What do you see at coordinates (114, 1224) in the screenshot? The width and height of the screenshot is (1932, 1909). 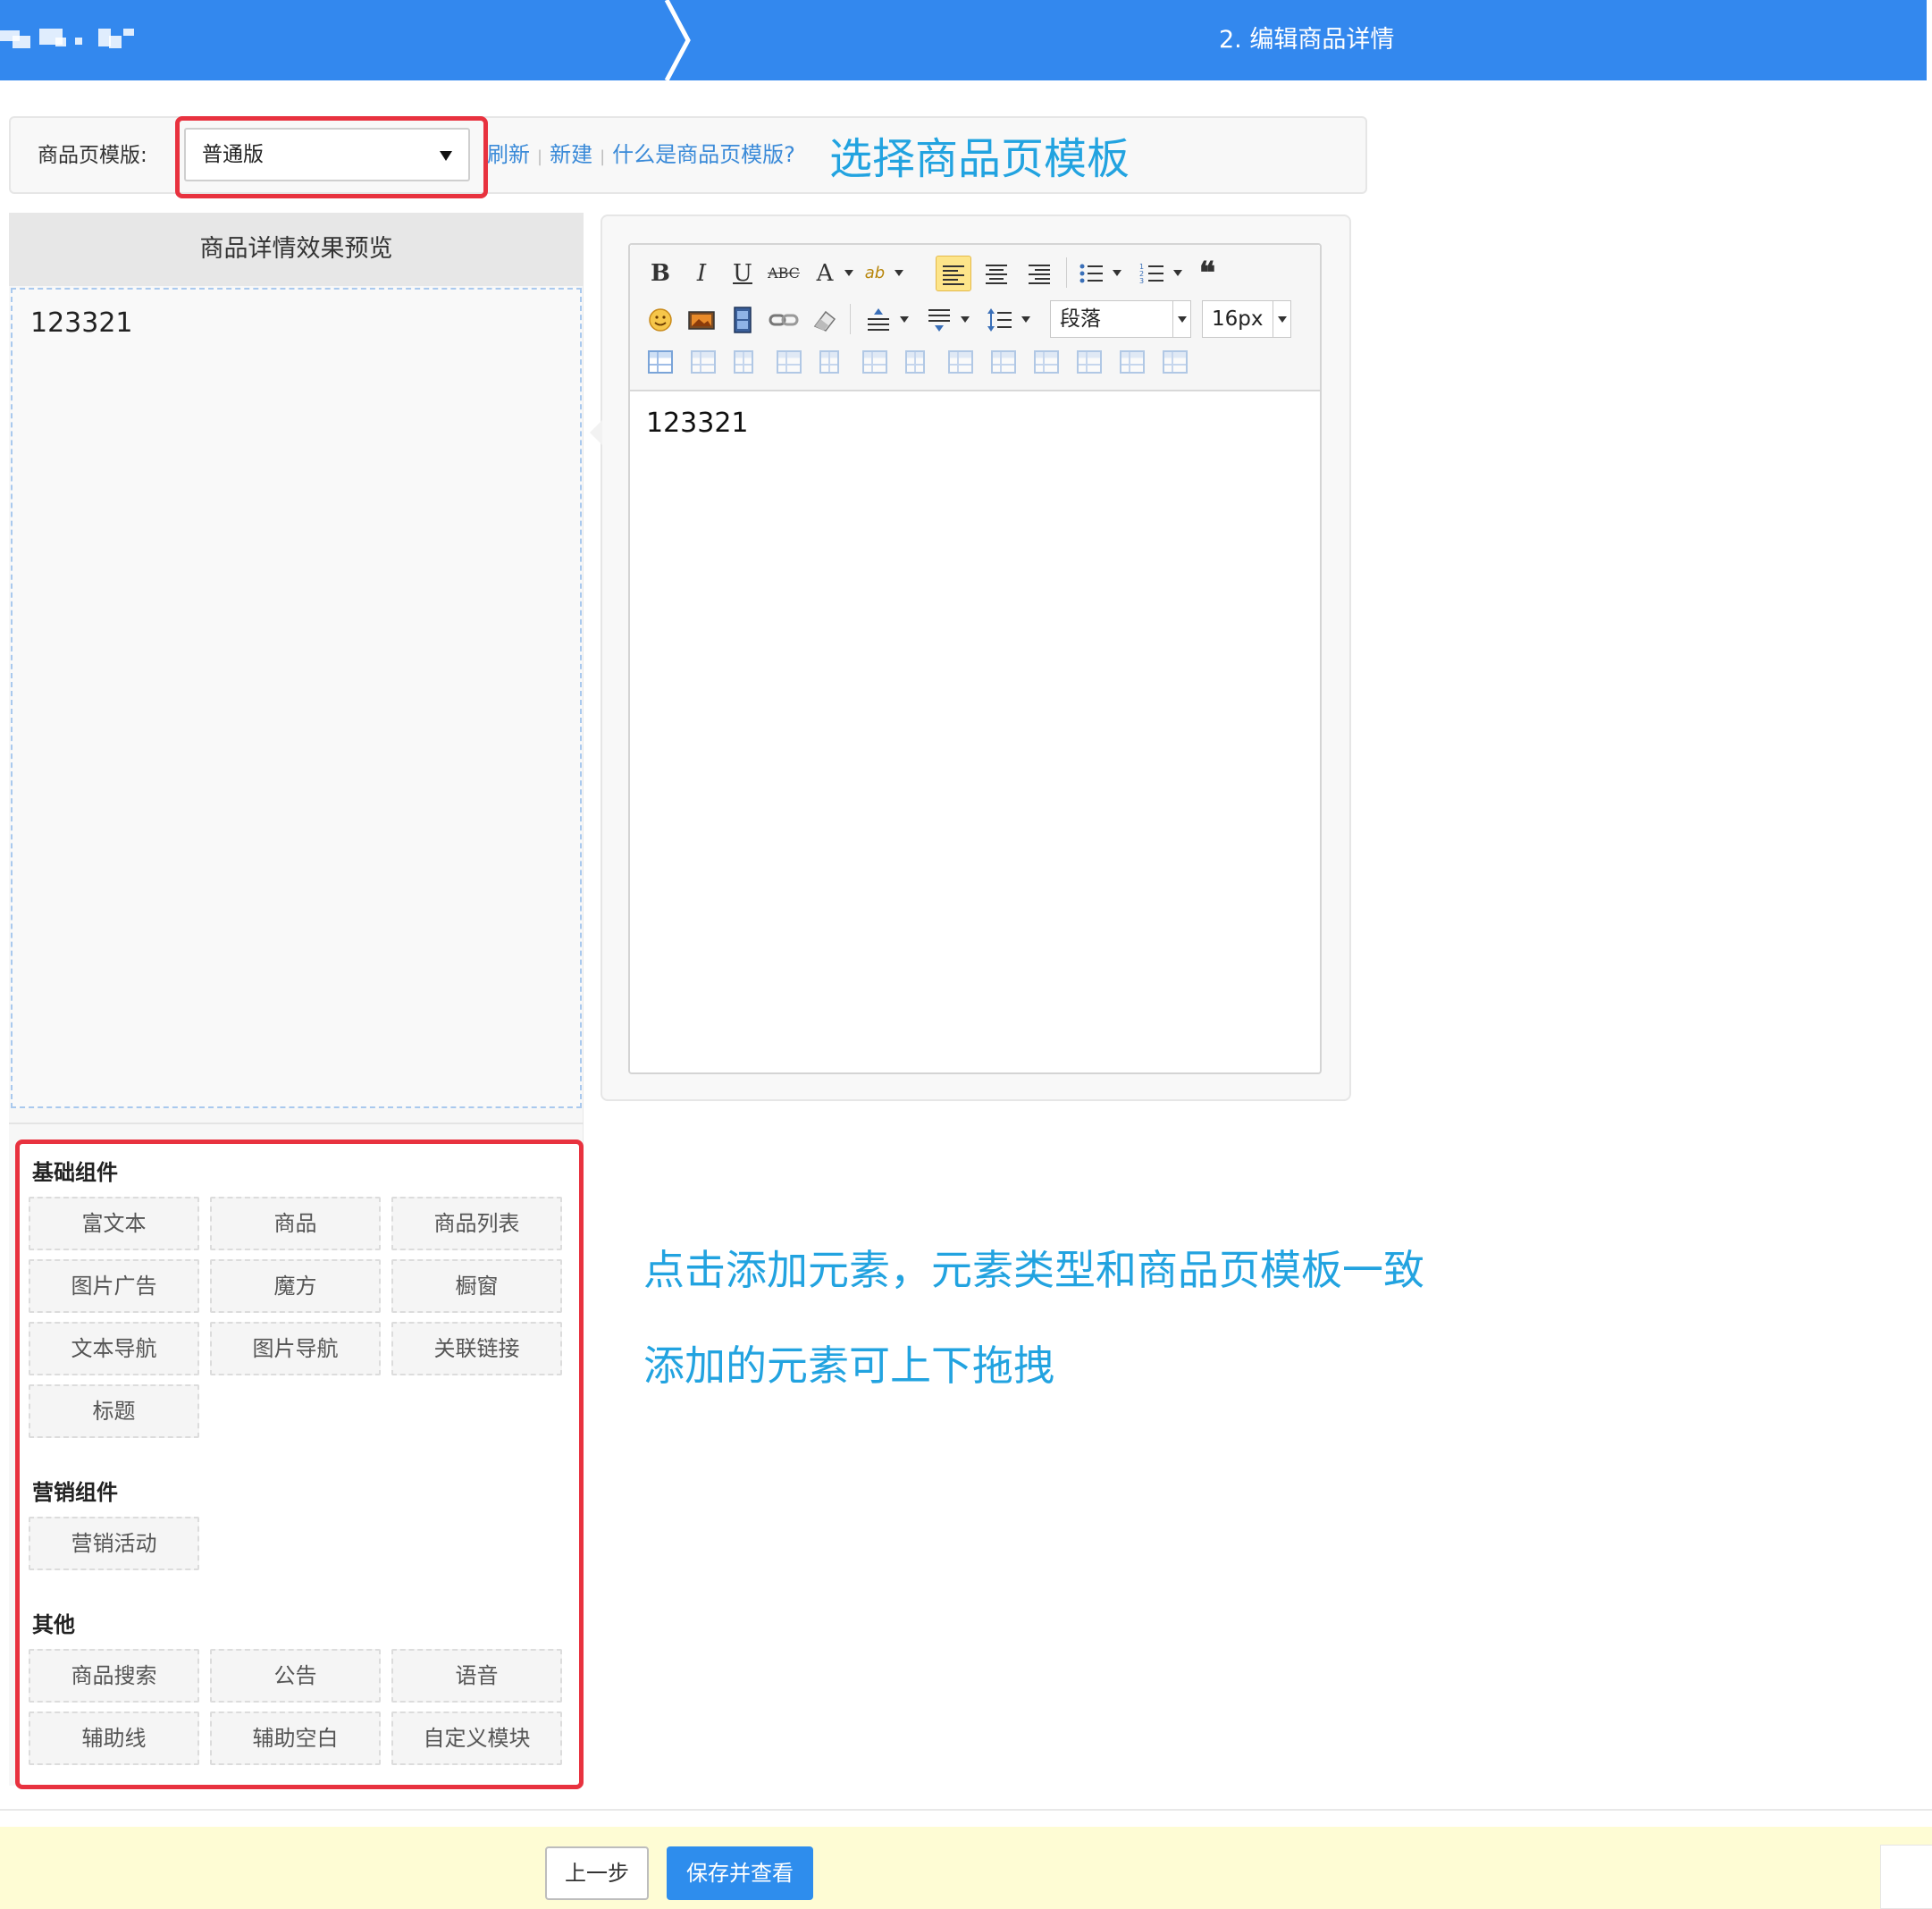 I see `component-rich-text: 富文本` at bounding box center [114, 1224].